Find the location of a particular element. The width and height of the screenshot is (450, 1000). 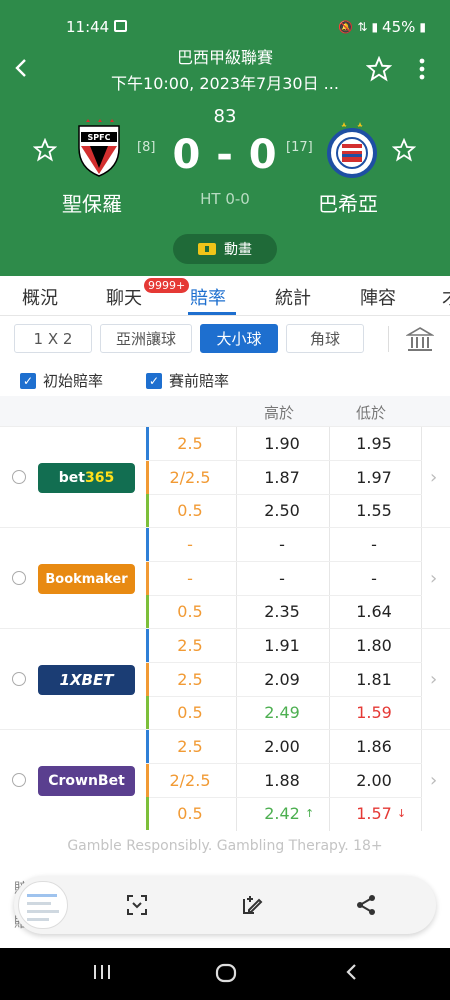

wifi-icon: ⇅ is located at coordinates (362, 27).